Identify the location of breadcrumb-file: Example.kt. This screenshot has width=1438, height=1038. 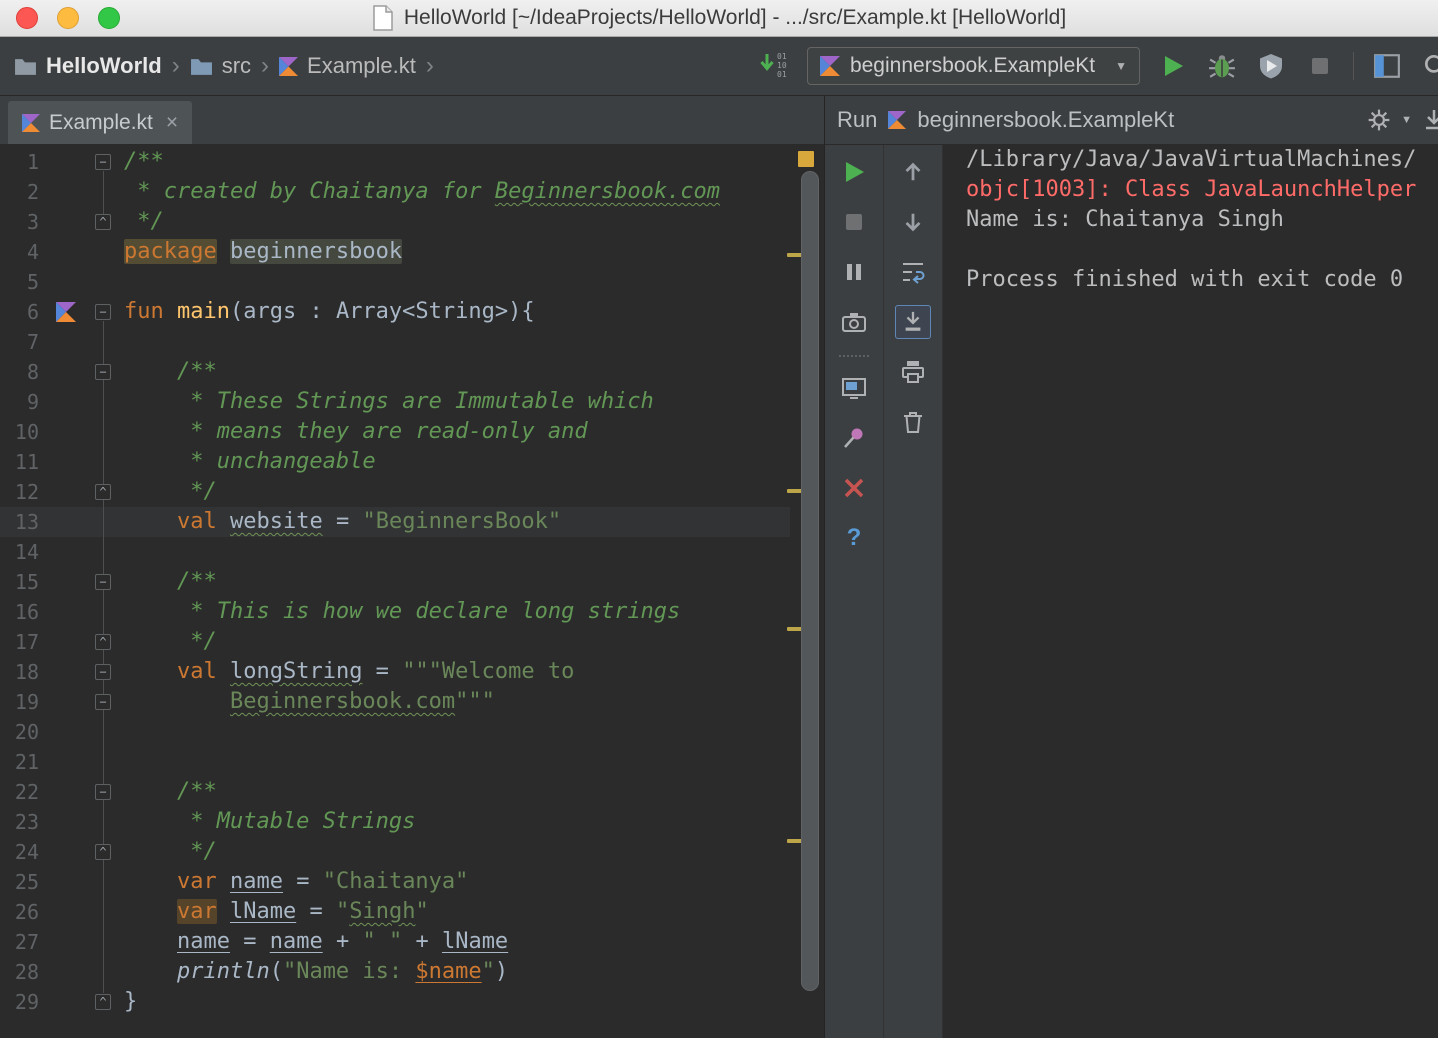
(347, 66).